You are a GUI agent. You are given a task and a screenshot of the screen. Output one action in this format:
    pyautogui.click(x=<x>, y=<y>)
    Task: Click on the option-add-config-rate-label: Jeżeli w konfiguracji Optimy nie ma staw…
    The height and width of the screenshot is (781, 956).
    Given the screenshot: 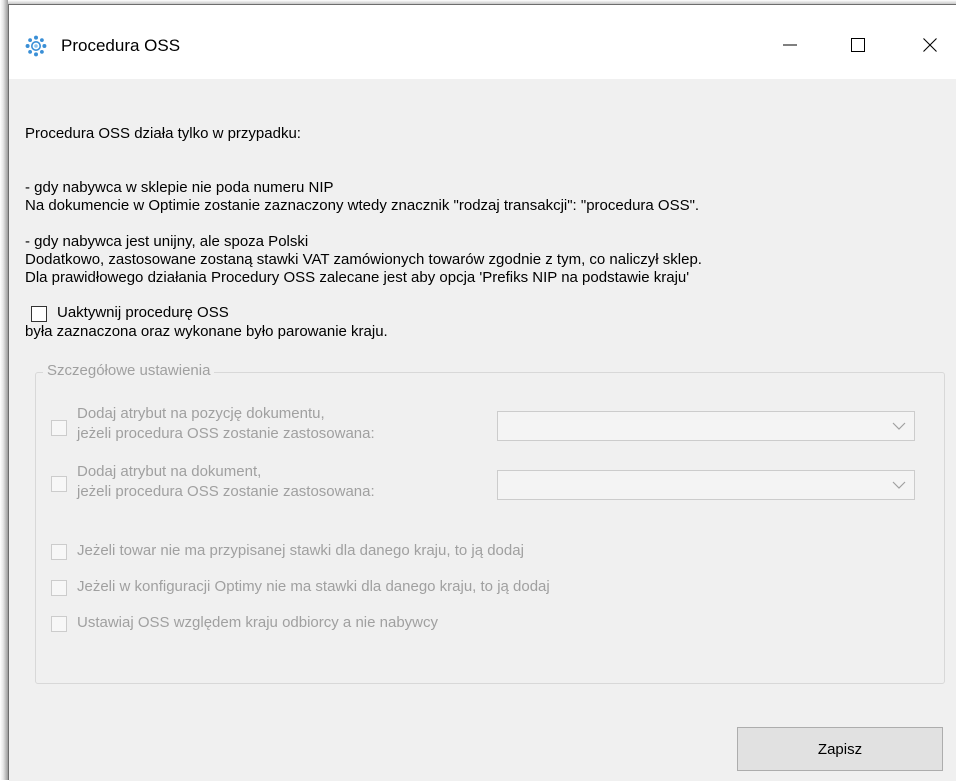 What is the action you would take?
    pyautogui.click(x=313, y=587)
    